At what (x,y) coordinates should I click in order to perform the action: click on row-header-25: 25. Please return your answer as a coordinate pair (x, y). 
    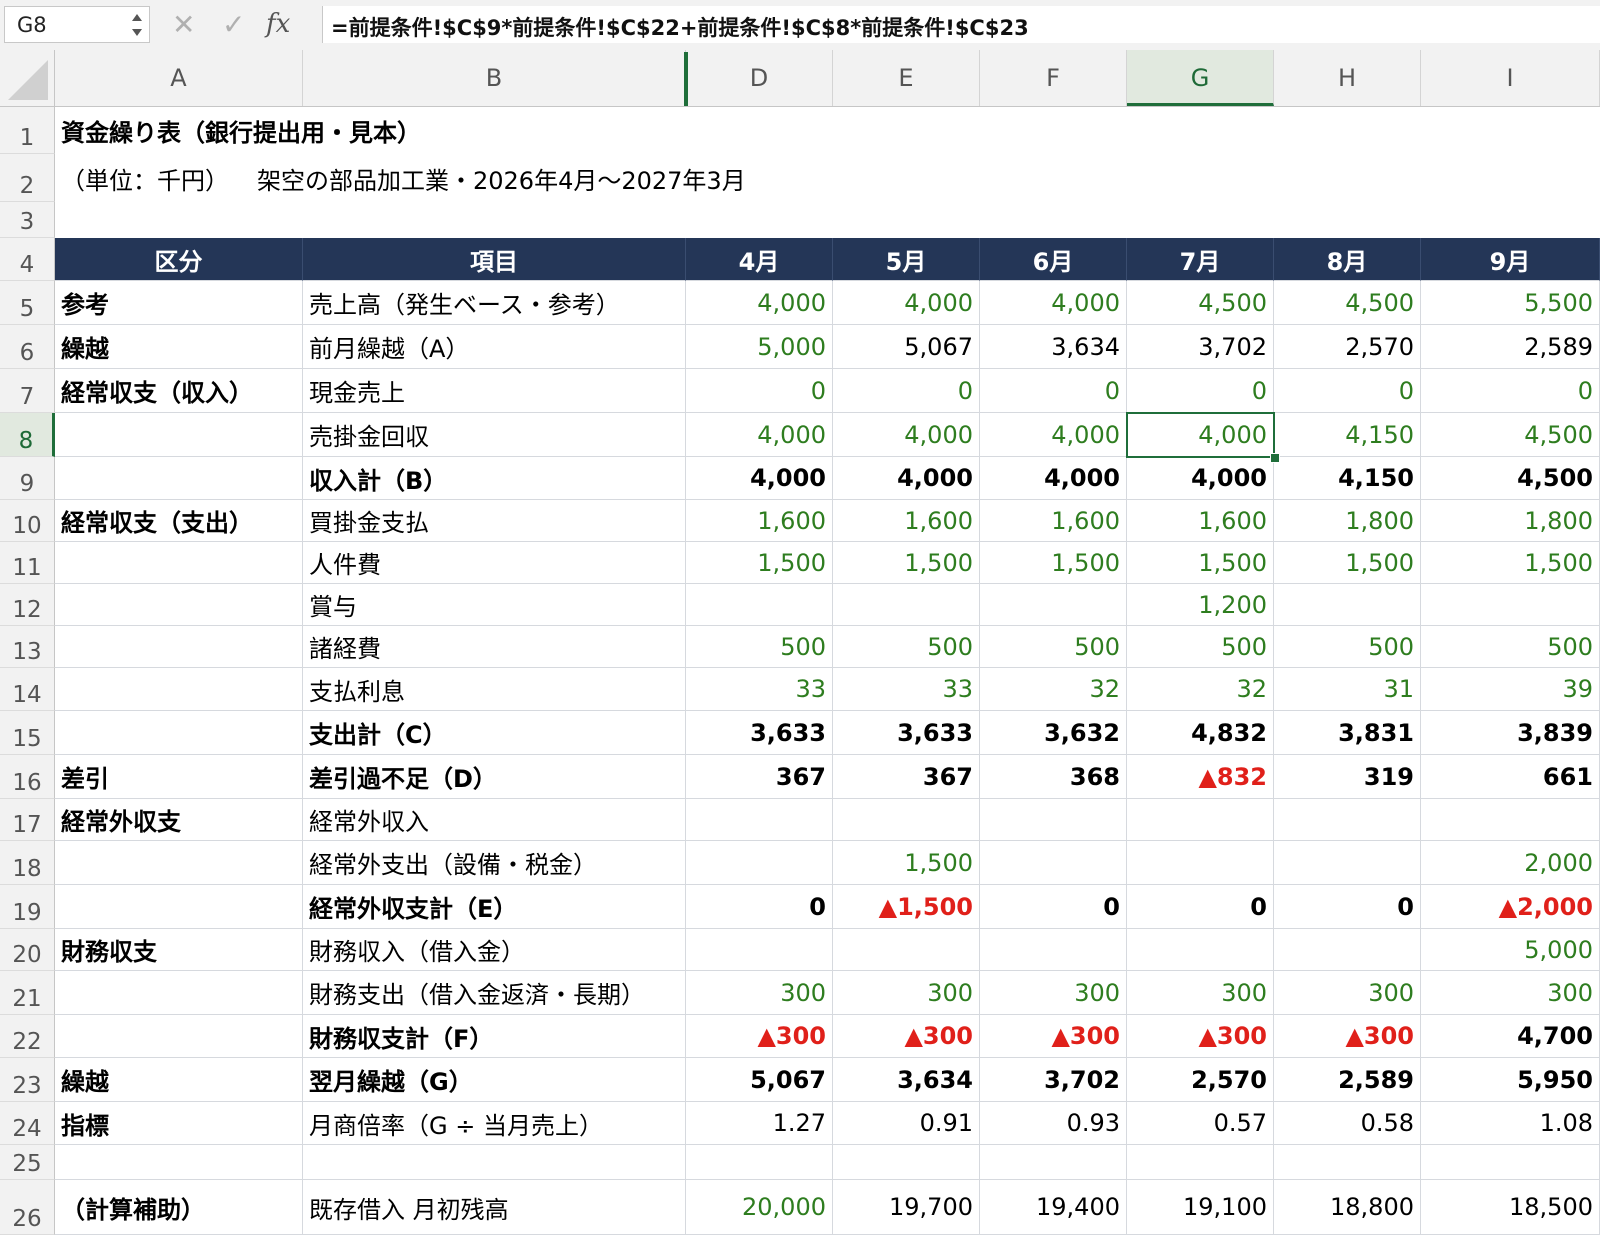
    Looking at the image, I should click on (27, 1162).